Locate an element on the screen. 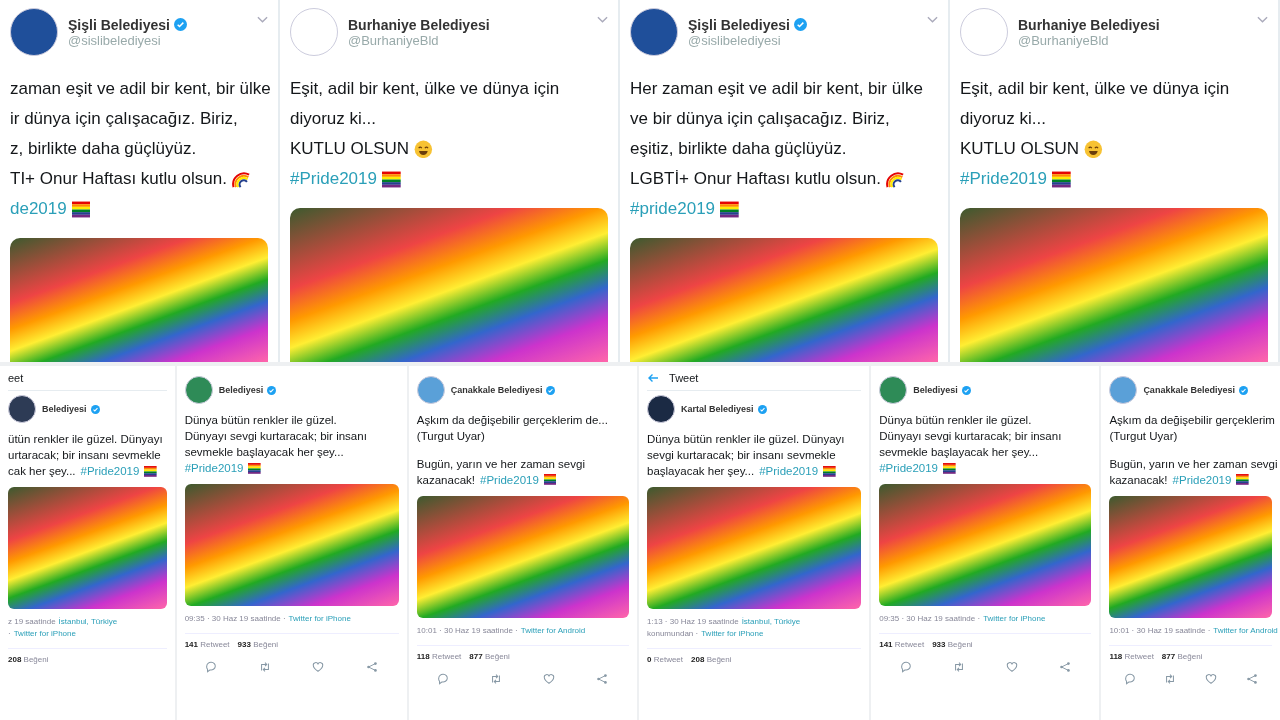 The height and width of the screenshot is (720, 1280). back-arrow-icon is located at coordinates (653, 378).